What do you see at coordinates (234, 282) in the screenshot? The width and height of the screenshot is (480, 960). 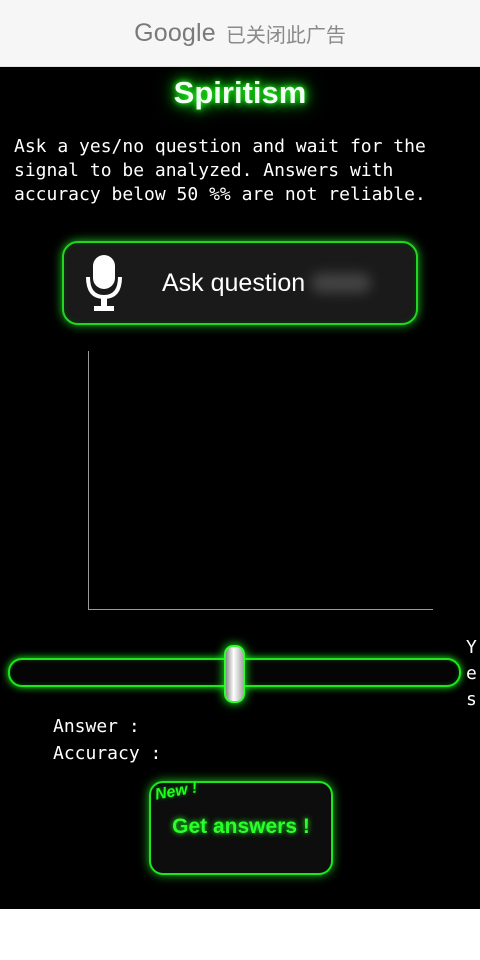 I see `ask-question-label: Ask question` at bounding box center [234, 282].